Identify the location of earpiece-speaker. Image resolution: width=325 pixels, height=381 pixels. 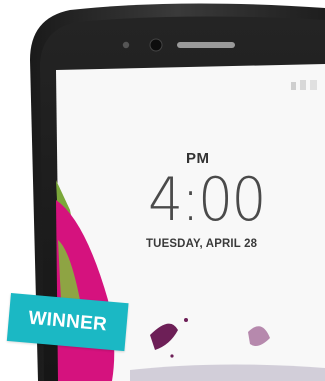
(206, 45).